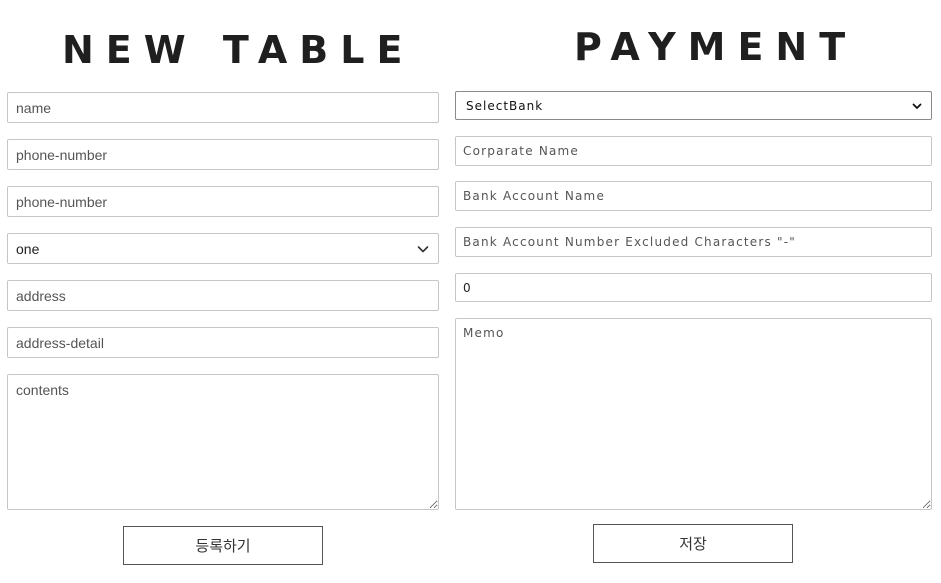 The image size is (941, 583). Describe the element at coordinates (223, 154) in the screenshot. I see `phone-number-input` at that location.